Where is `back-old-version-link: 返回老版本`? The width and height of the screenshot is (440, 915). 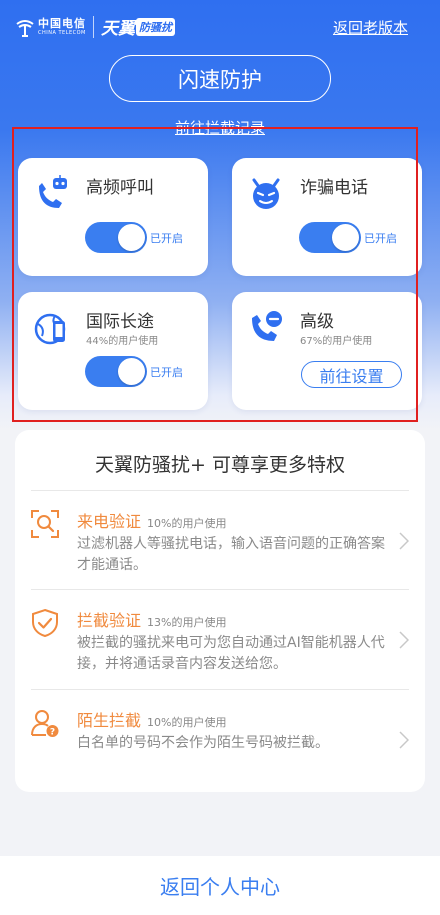
back-old-version-link: 返回老版本 is located at coordinates (370, 27).